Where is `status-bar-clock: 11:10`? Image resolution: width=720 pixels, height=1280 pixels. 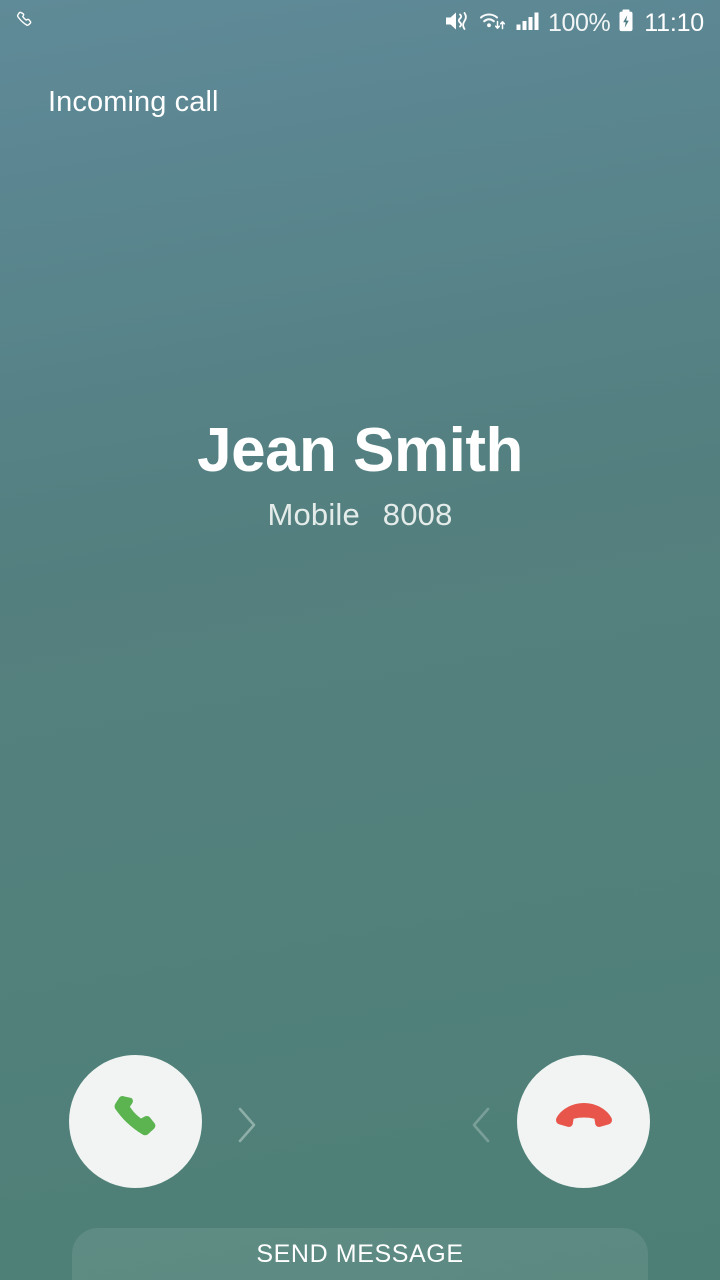
status-bar-clock: 11:10 is located at coordinates (674, 22).